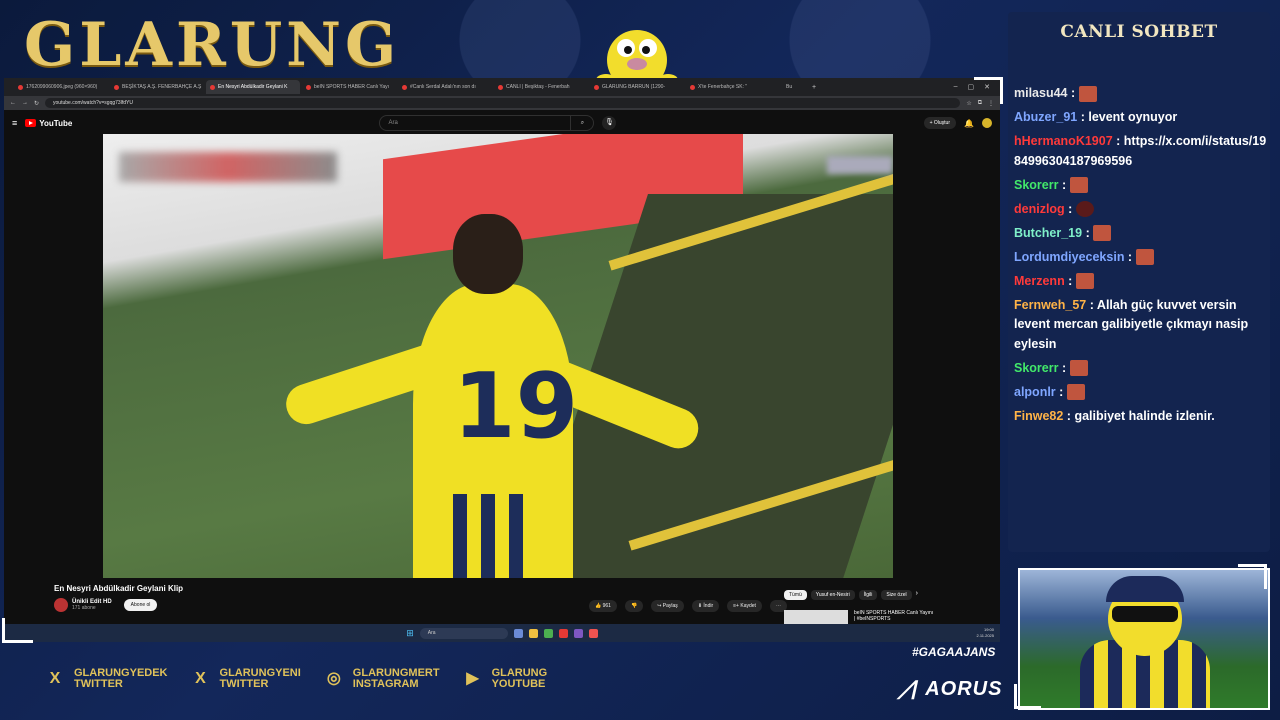  I want to click on dislike-button: 👎, so click(634, 606).